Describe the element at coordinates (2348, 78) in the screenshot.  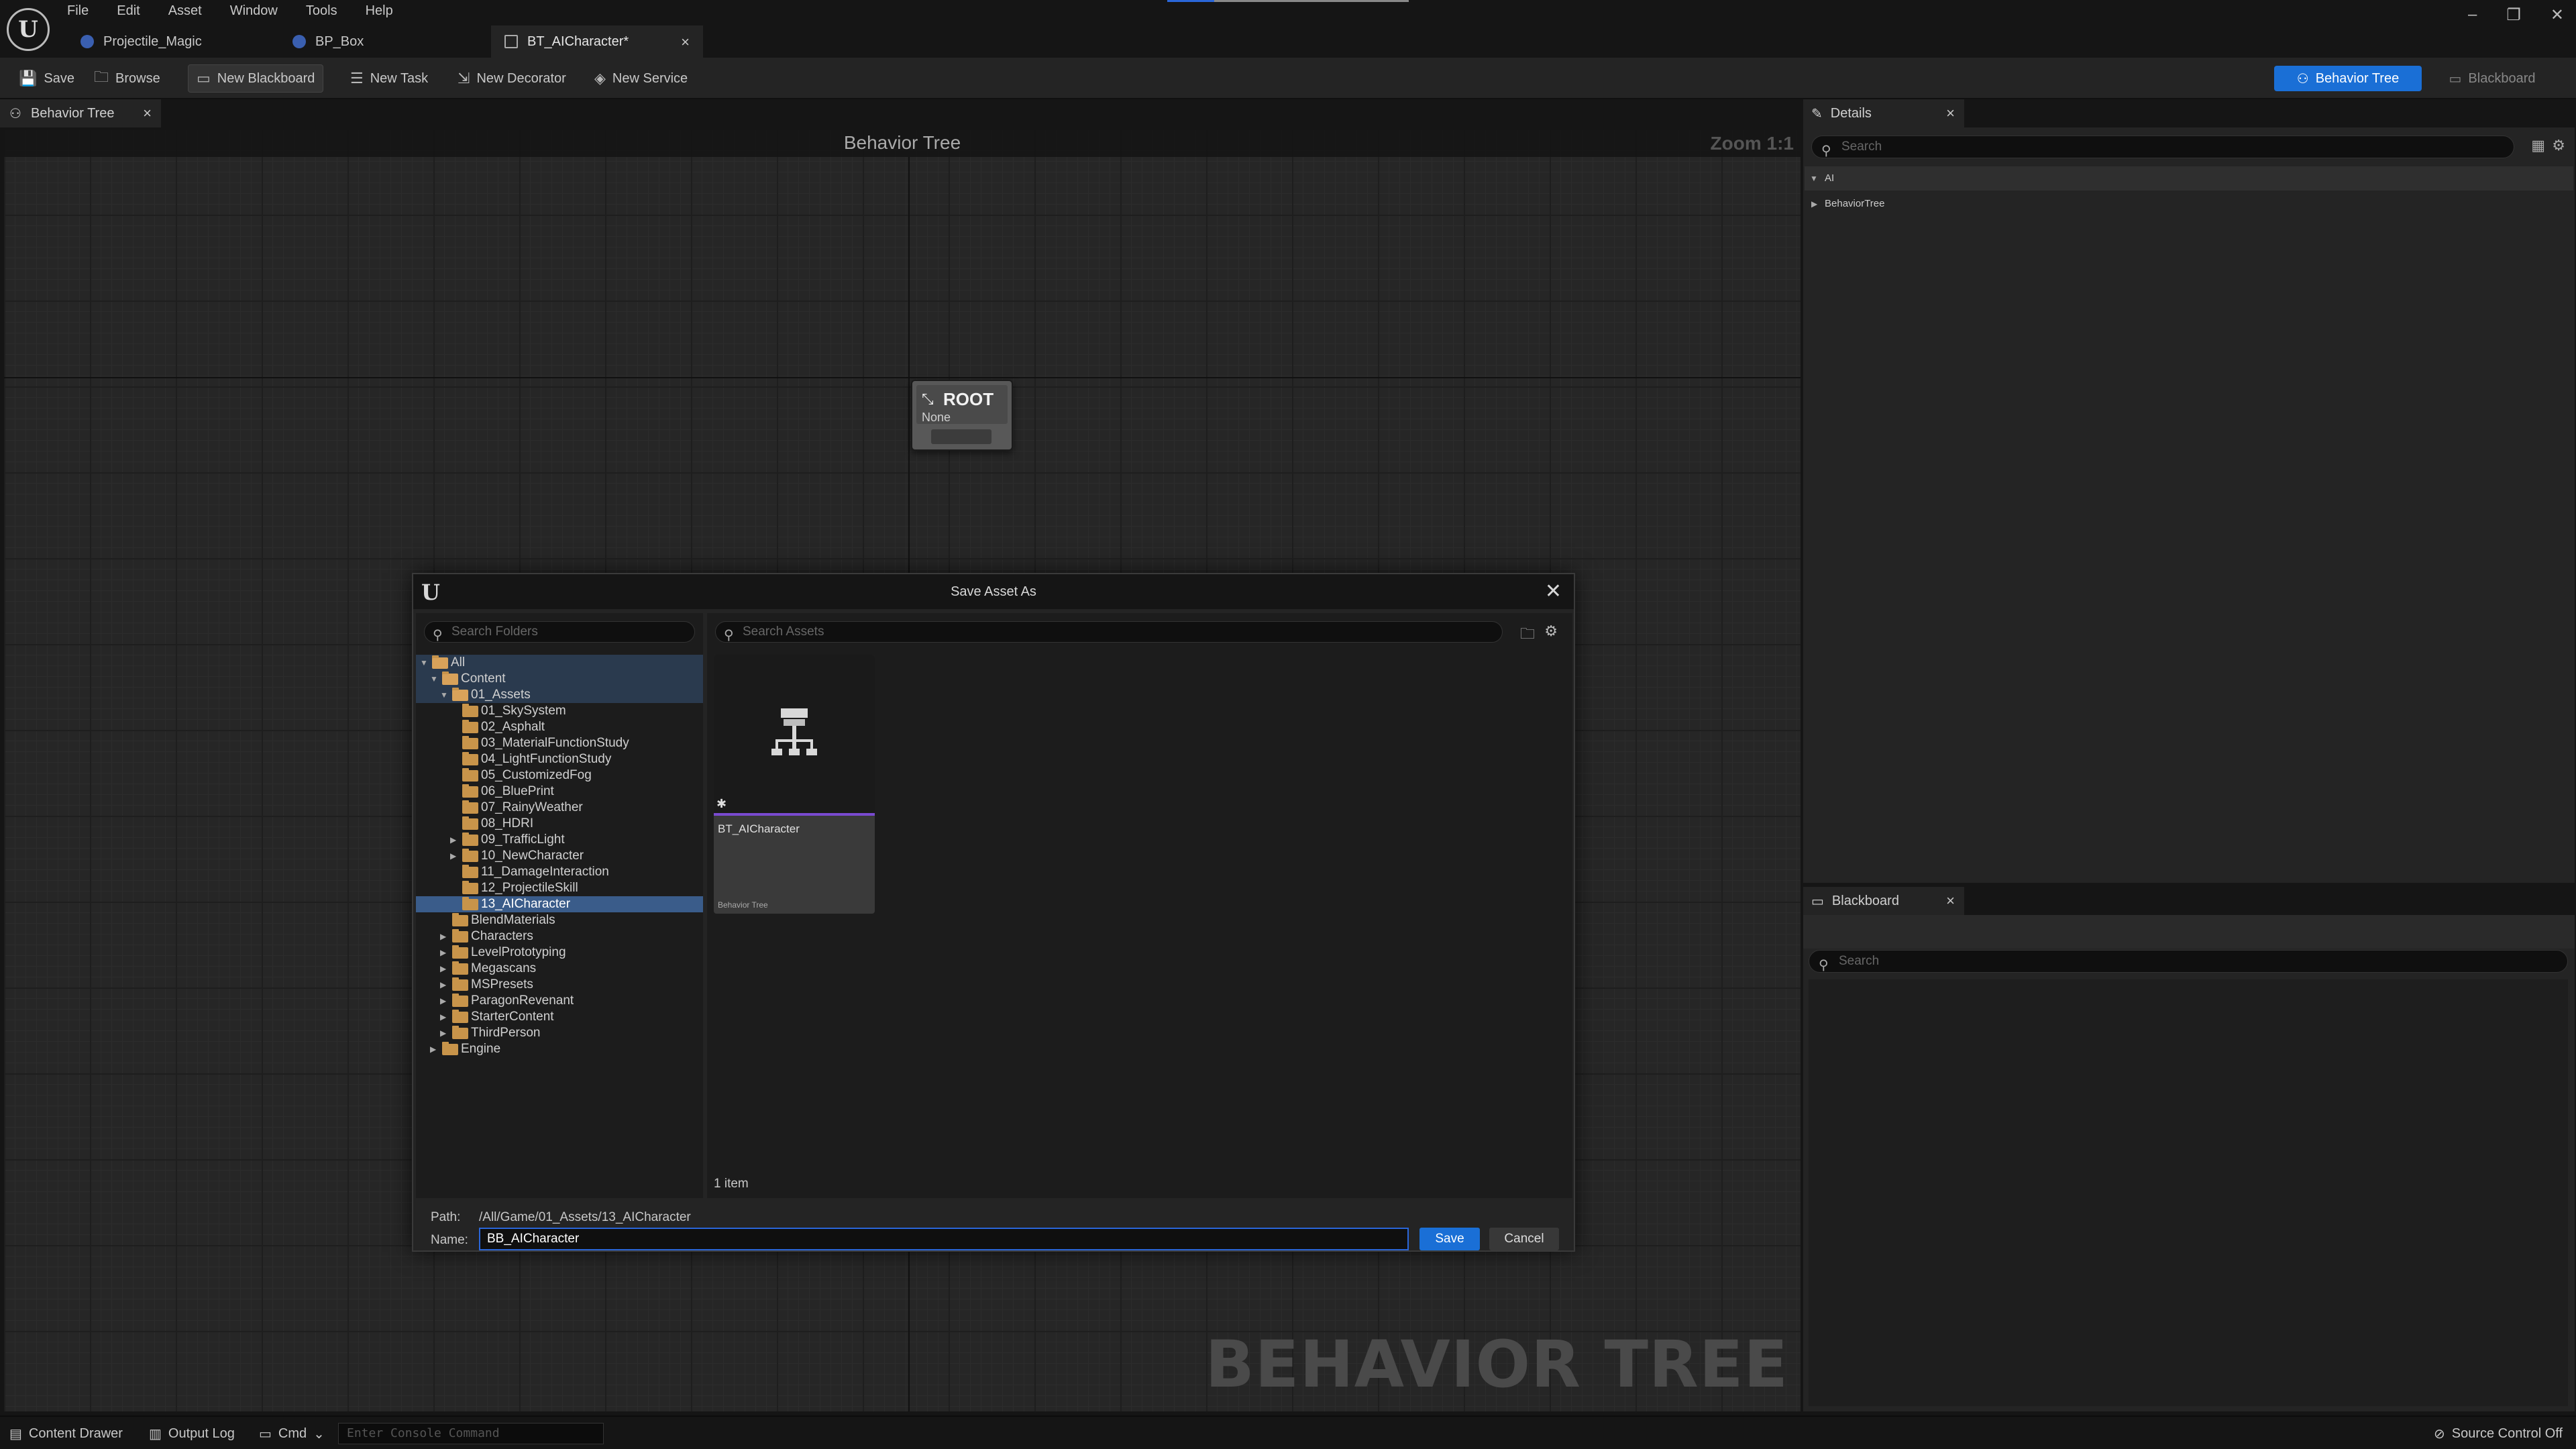
I see `mode-behavior-tree-button: ⚇ Behavior Tree` at that location.